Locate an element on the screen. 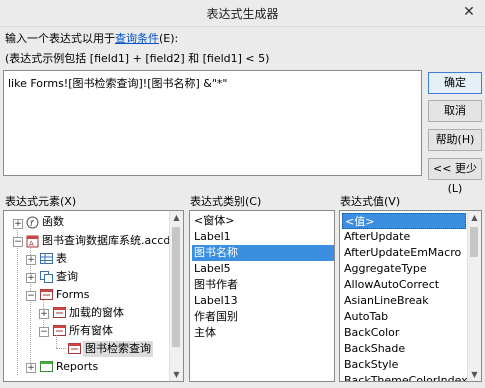 This screenshot has width=485, height=388. list-item: Label5 is located at coordinates (263, 269).